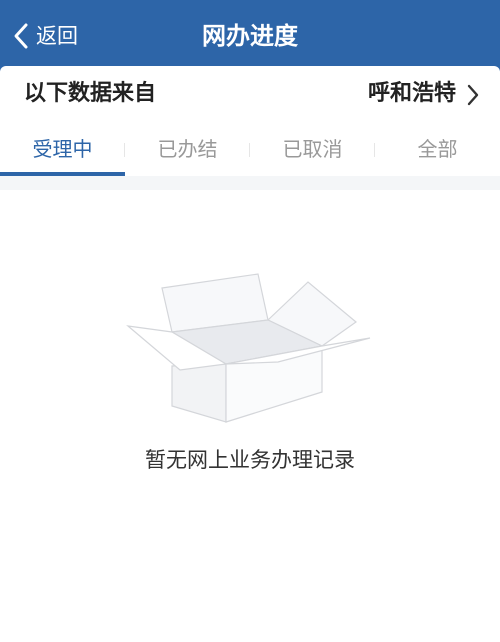 This screenshot has width=500, height=642. Describe the element at coordinates (250, 460) in the screenshot. I see `empty-state-message: 暂无网上业务办理记录` at that location.